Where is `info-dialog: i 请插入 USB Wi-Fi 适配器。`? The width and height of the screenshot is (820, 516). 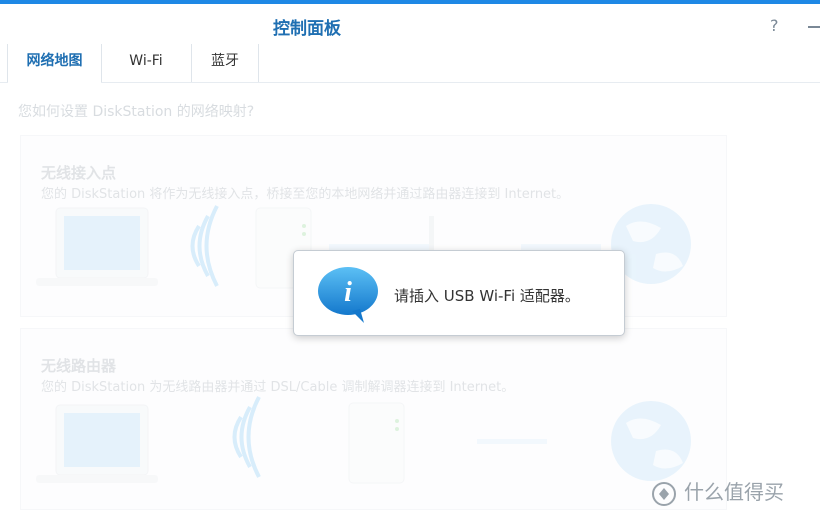
info-dialog: i 请插入 USB Wi-Fi 适配器。 is located at coordinates (459, 293).